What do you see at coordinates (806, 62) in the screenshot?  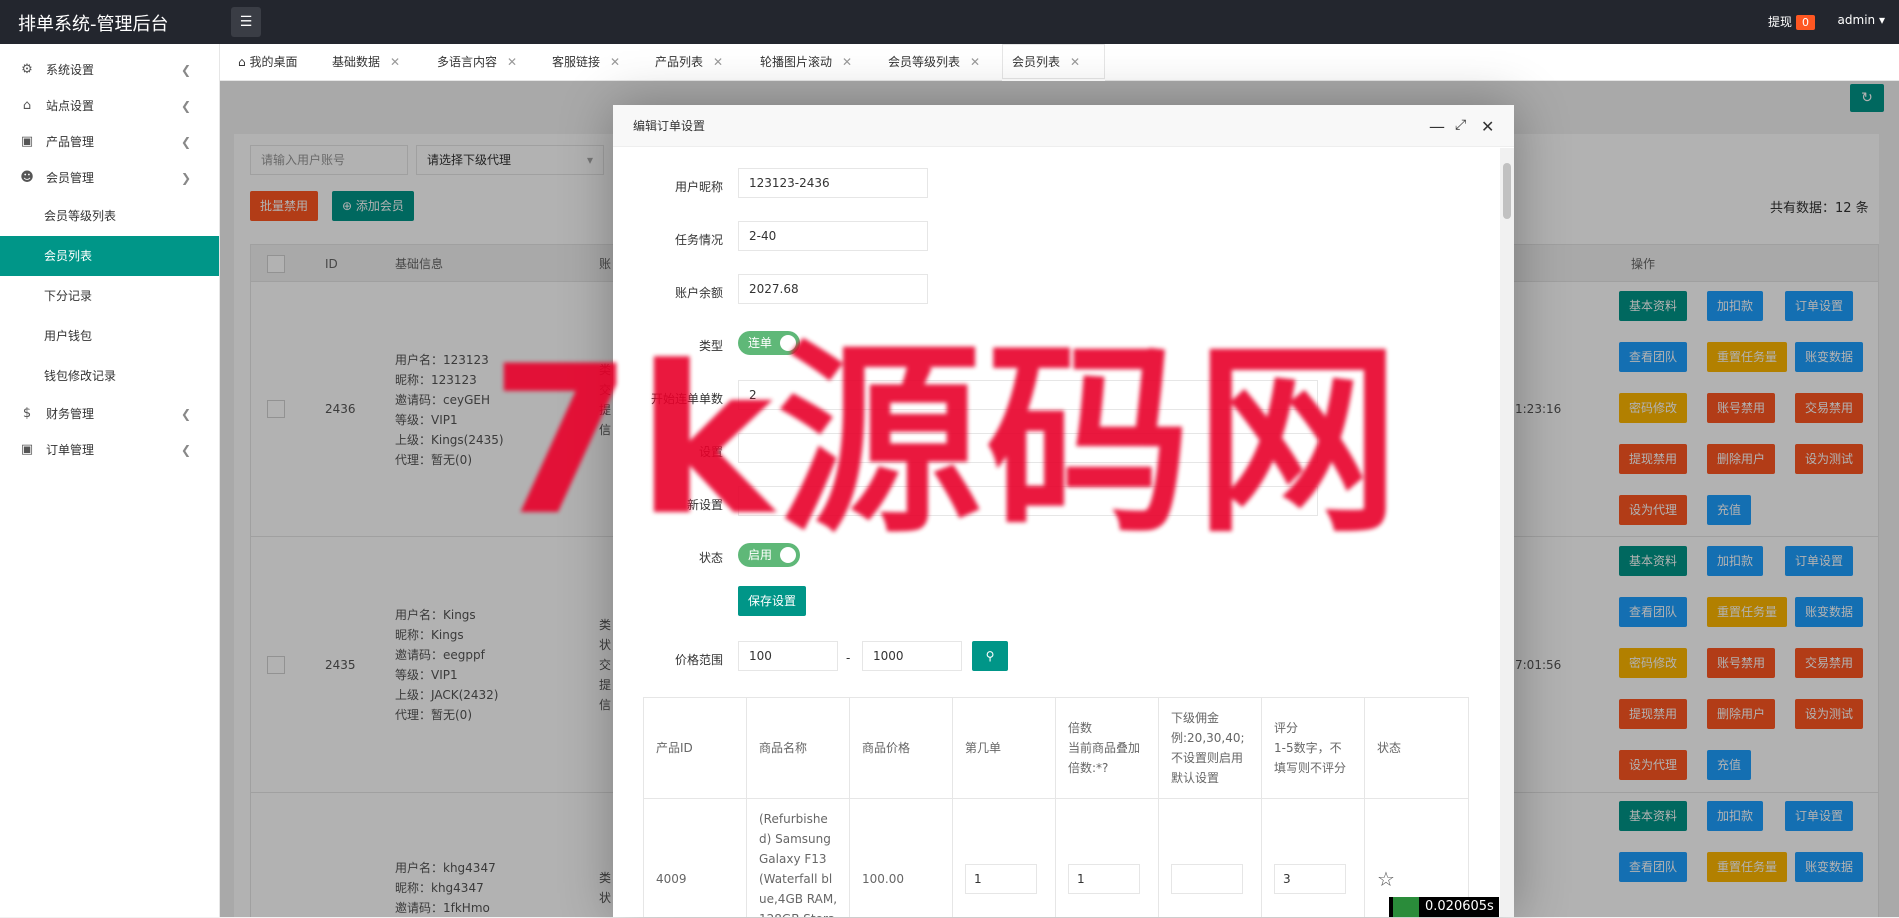 I see `tab-carousel: 轮播图片滚动 ✕` at bounding box center [806, 62].